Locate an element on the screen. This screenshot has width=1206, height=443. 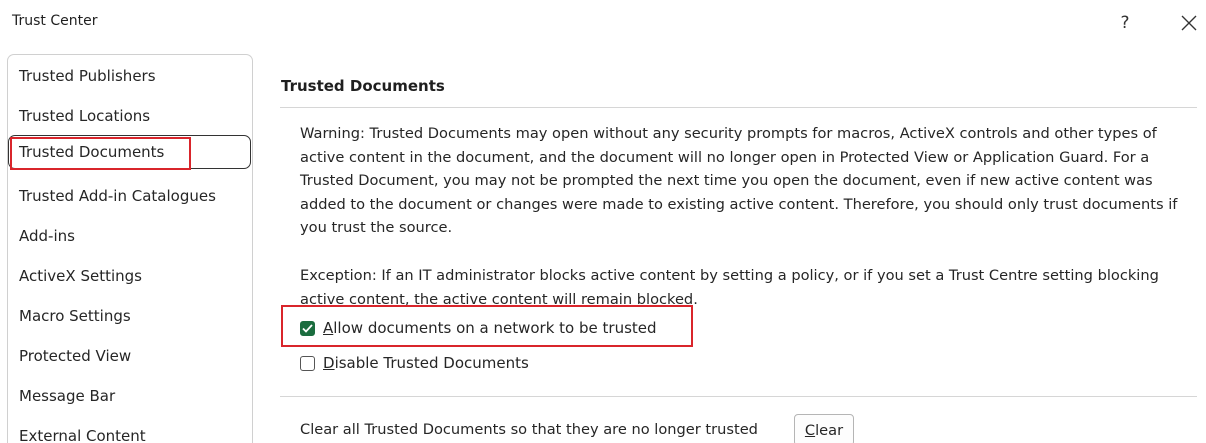
sidebar-item-trusted-documents: Trusted Documents is located at coordinates (129, 152).